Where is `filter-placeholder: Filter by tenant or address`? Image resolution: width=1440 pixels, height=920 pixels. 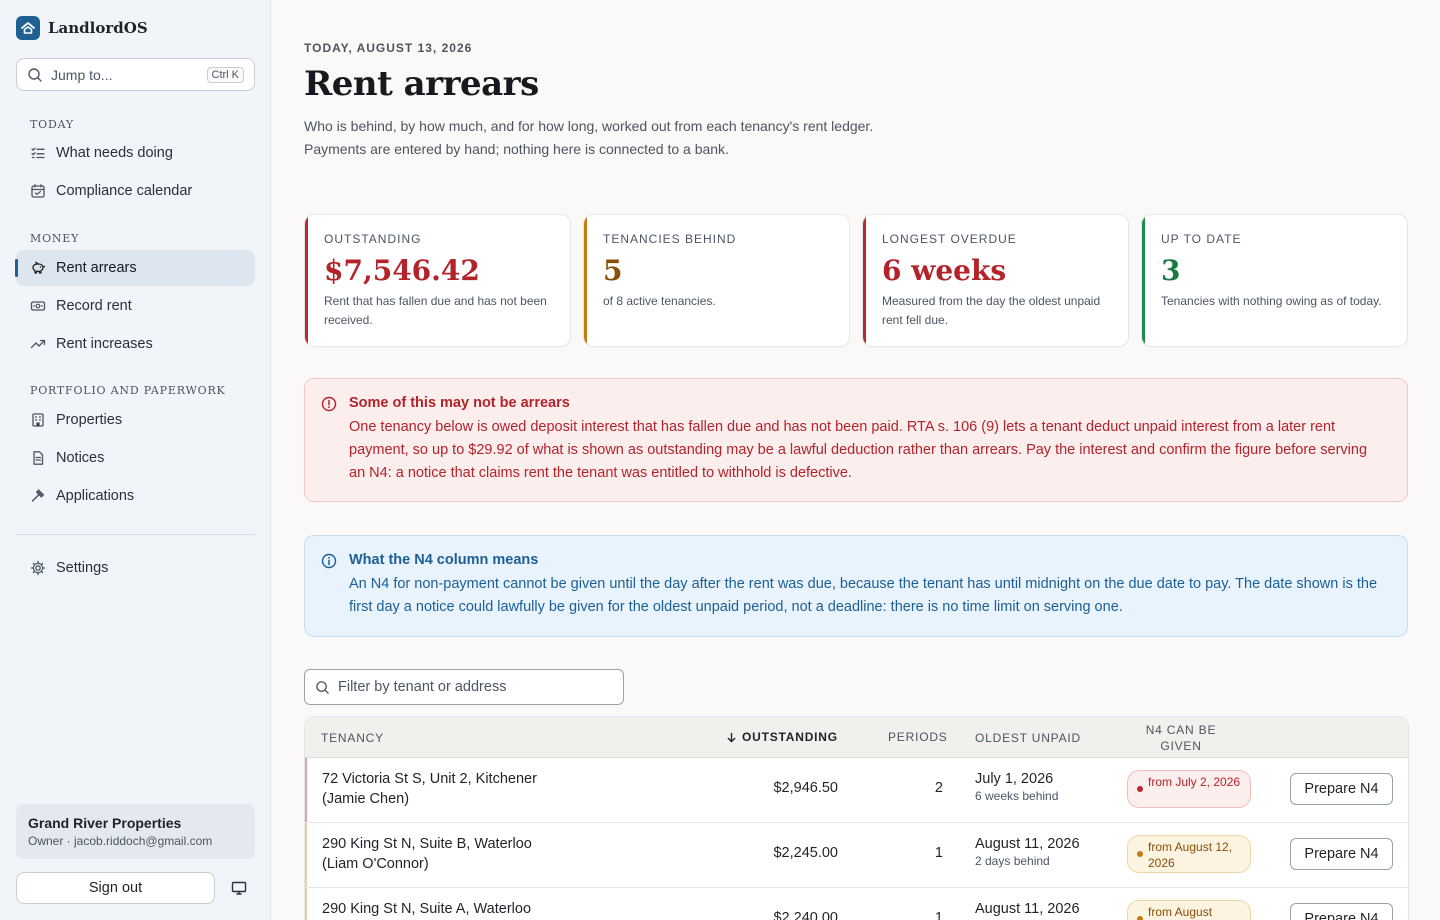 filter-placeholder: Filter by tenant or address is located at coordinates (422, 687).